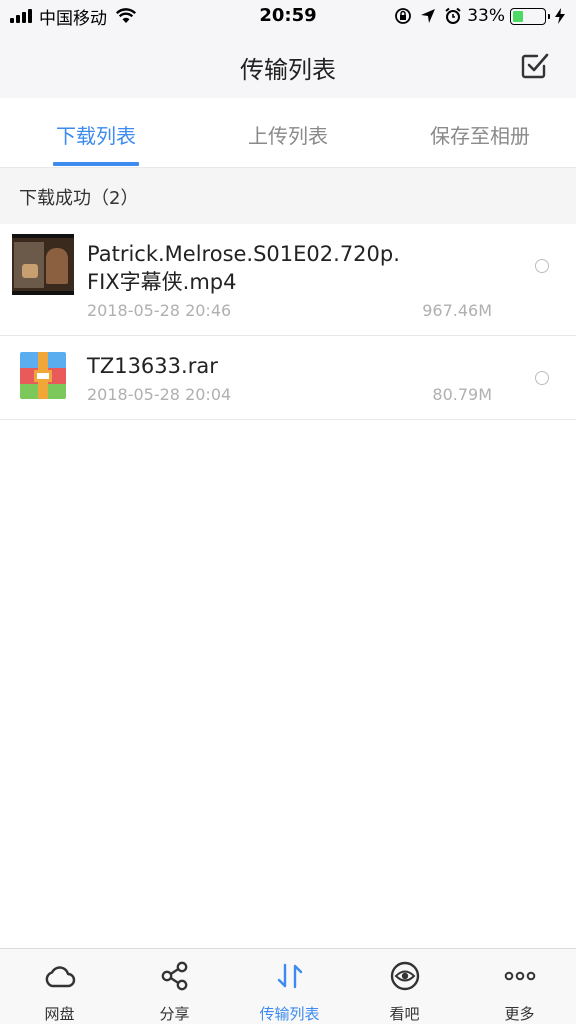  What do you see at coordinates (59, 1014) in the screenshot?
I see `tabbar-label: 网盘` at bounding box center [59, 1014].